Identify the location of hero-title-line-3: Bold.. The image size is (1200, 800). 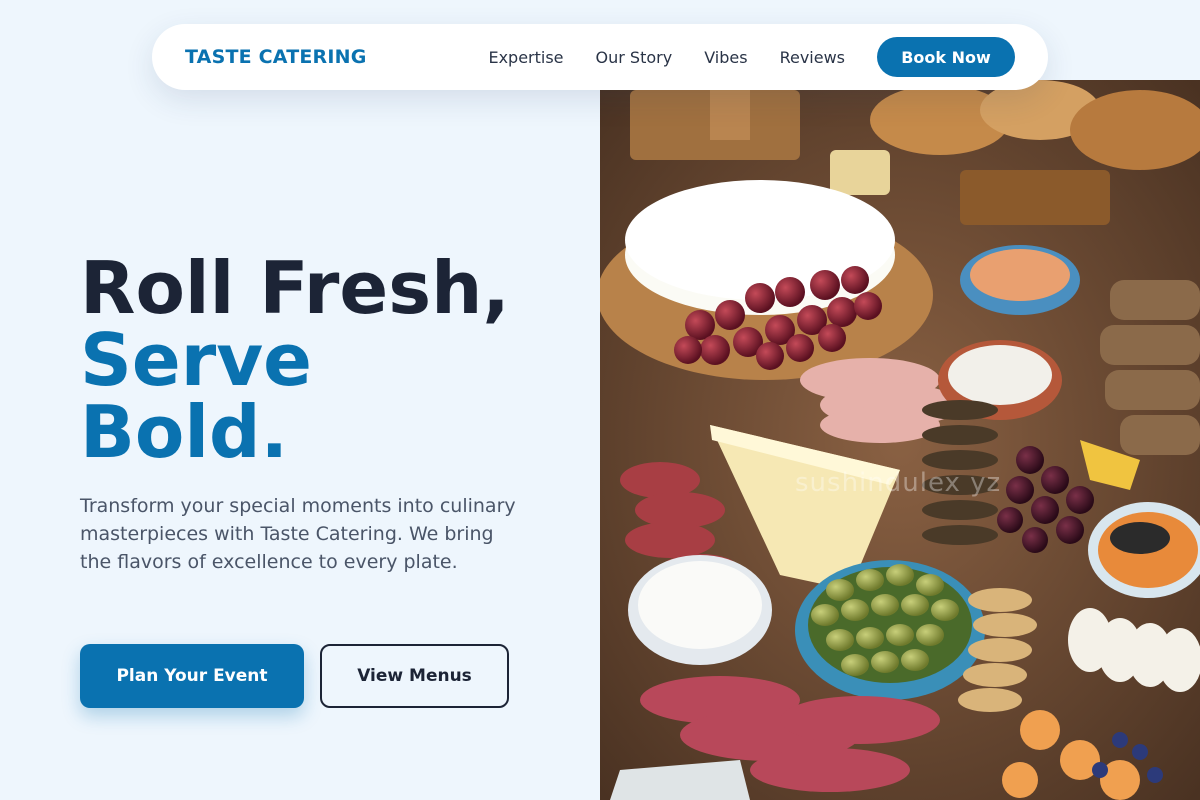
(184, 432).